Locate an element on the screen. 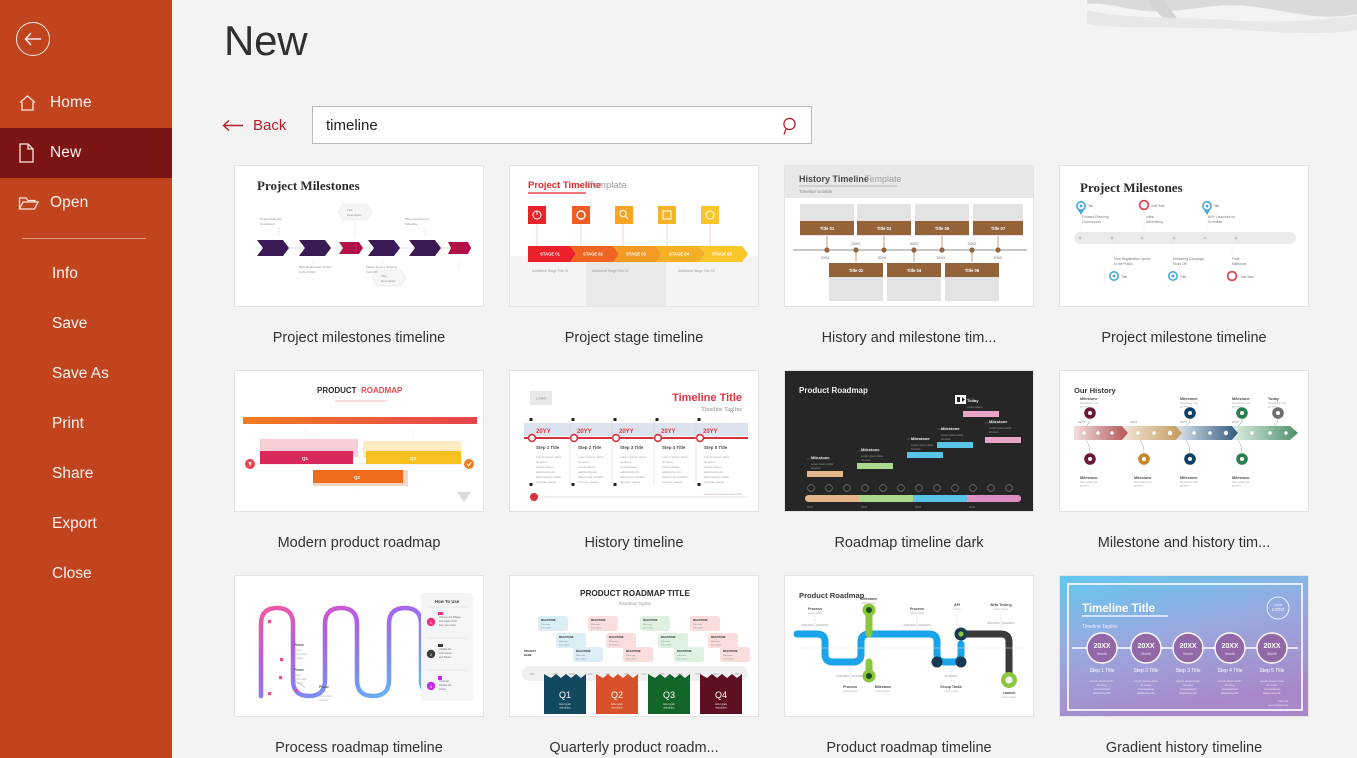  svg-text: Completed is located at coordinates (267, 224).